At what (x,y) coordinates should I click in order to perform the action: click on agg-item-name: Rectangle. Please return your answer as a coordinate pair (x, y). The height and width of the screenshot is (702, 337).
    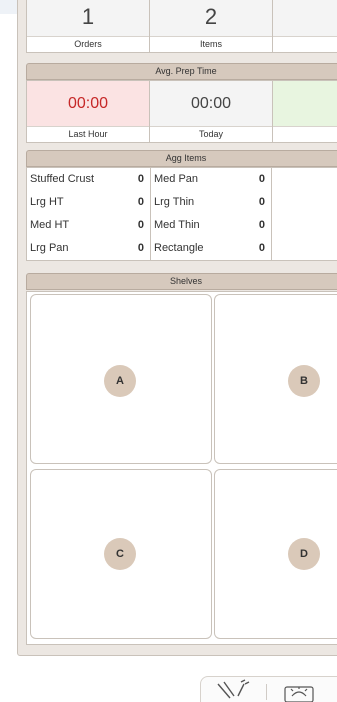
    Looking at the image, I should click on (179, 248).